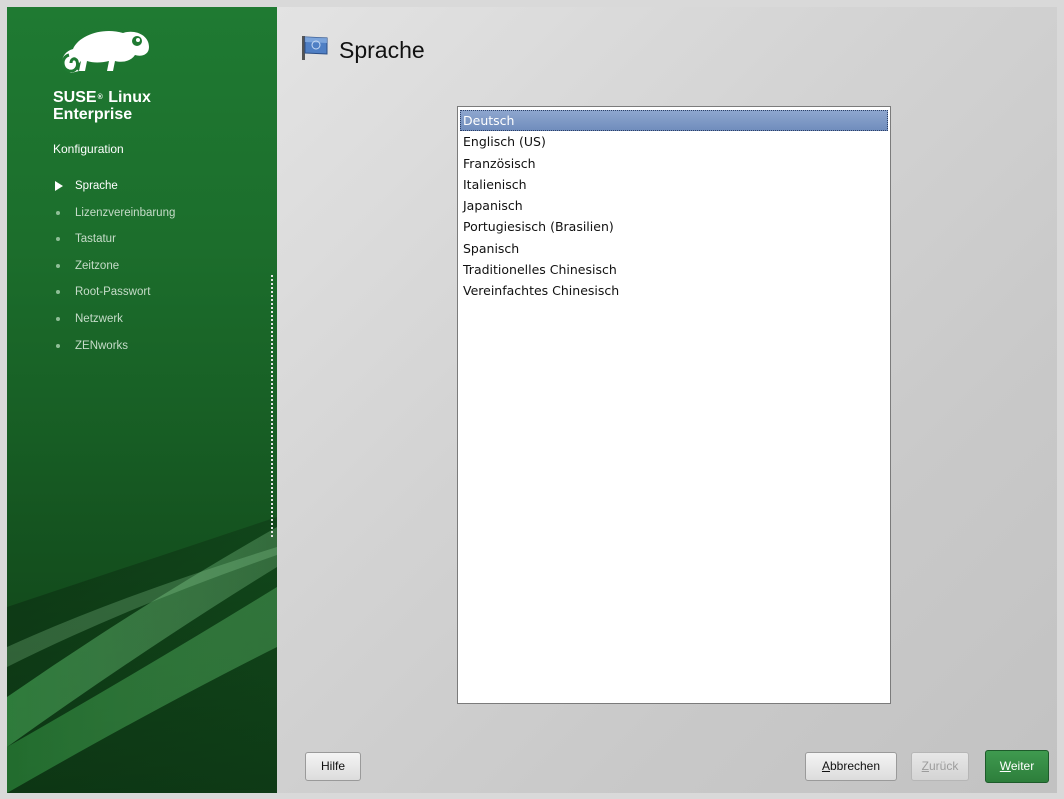  What do you see at coordinates (674, 141) in the screenshot?
I see `language-item-englisch-us: Englisch (US)` at bounding box center [674, 141].